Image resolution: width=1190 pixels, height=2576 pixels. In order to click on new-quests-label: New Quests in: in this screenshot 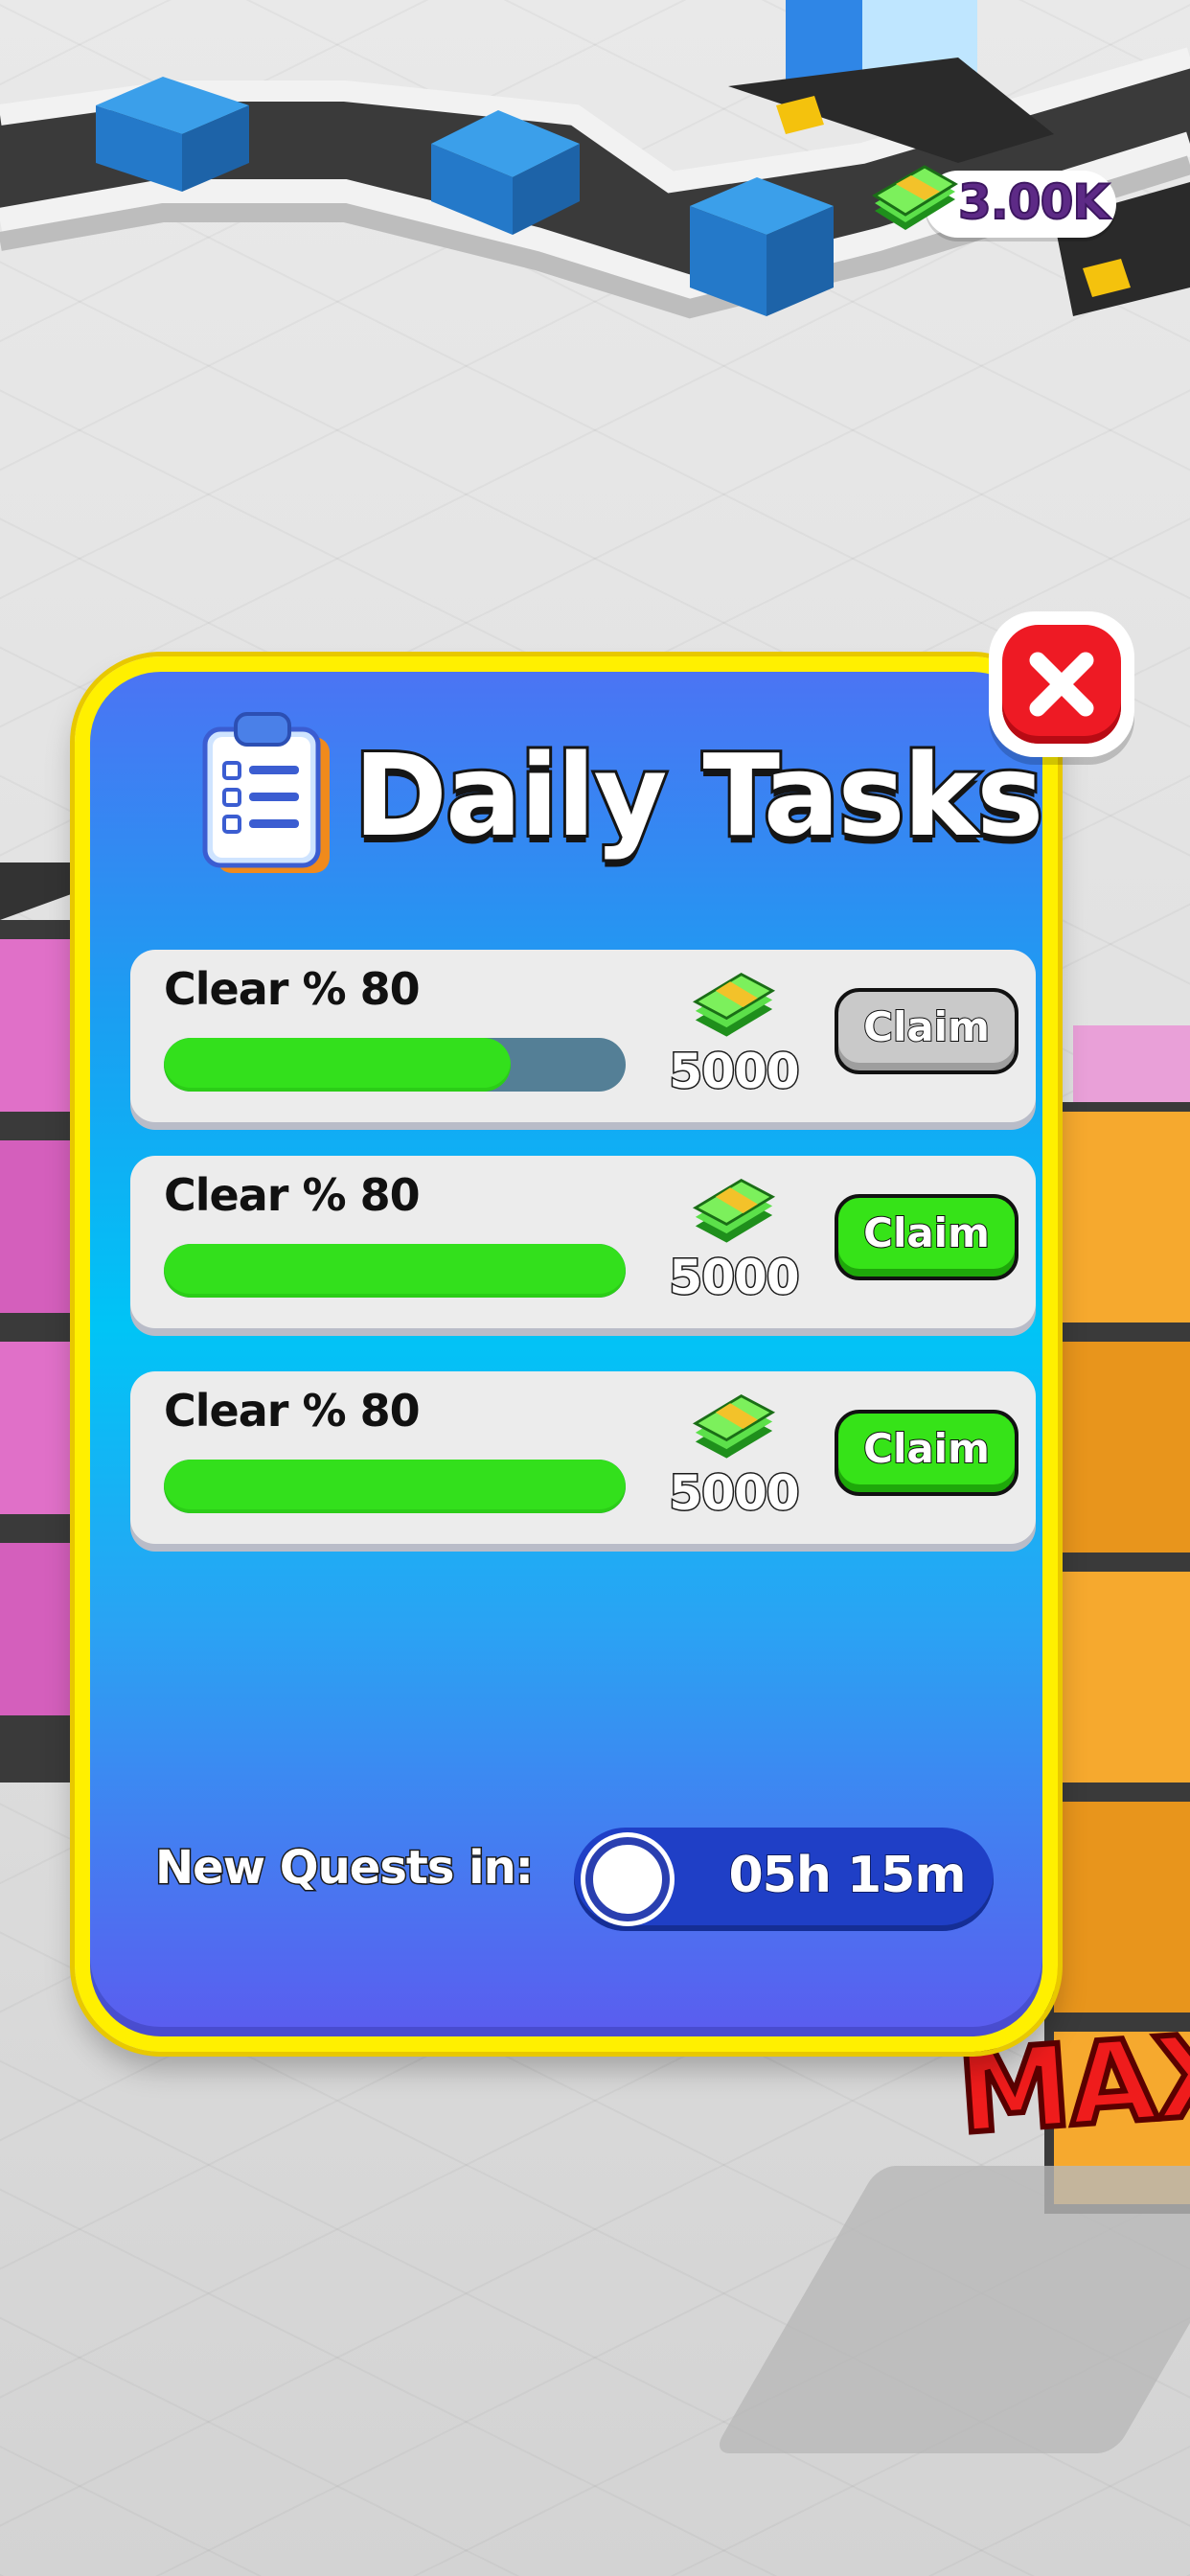, I will do `click(345, 1868)`.